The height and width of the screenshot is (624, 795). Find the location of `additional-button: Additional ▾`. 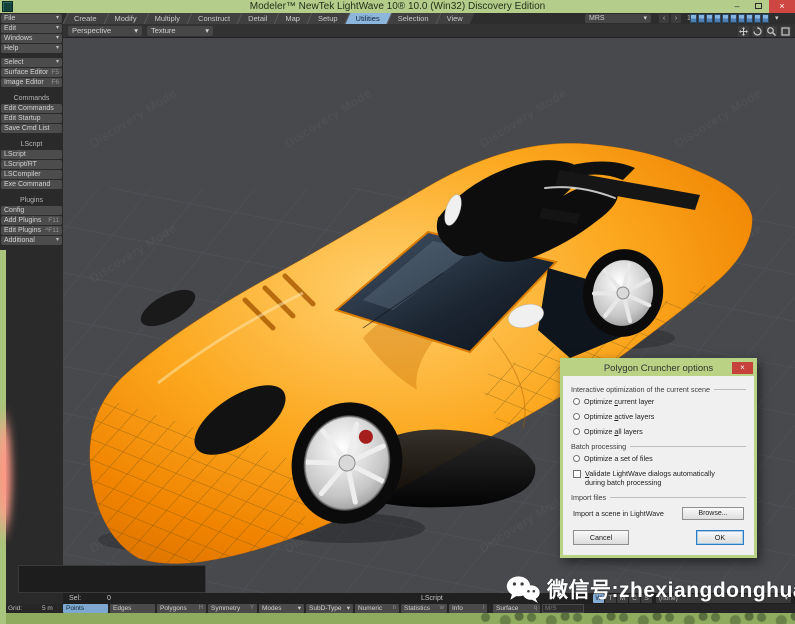

additional-button: Additional ▾ is located at coordinates (31, 240).